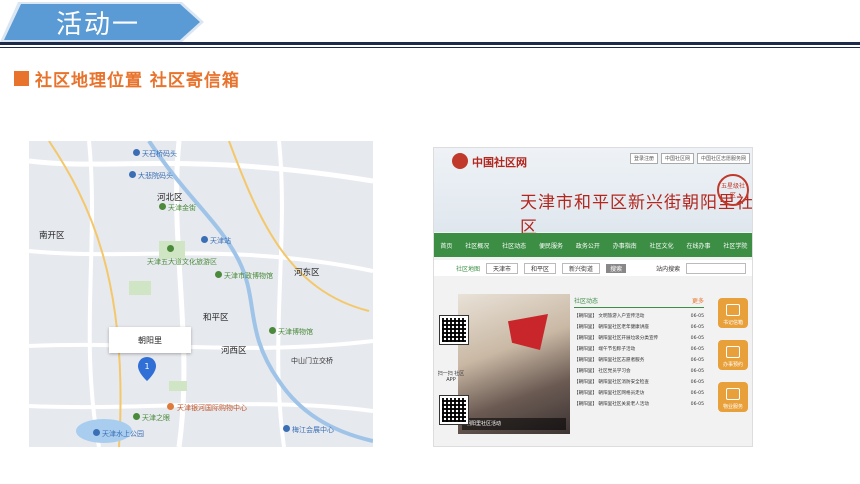 The image size is (860, 484). I want to click on poi-label: 大悲院码头, so click(155, 176).